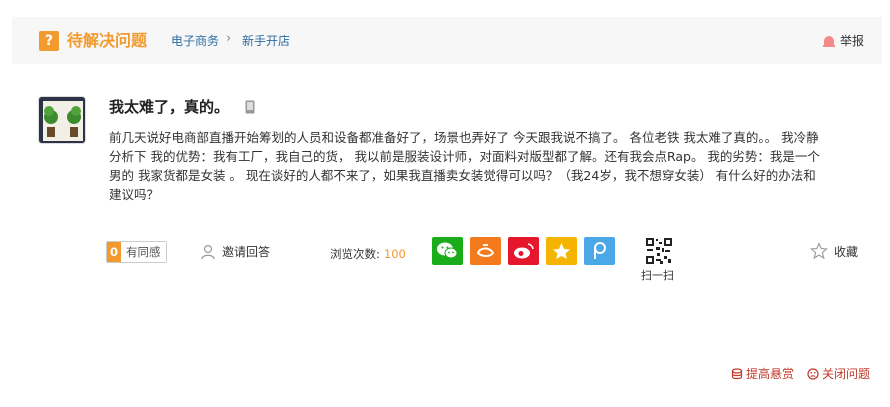  What do you see at coordinates (659, 251) in the screenshot?
I see `qr-code-icon` at bounding box center [659, 251].